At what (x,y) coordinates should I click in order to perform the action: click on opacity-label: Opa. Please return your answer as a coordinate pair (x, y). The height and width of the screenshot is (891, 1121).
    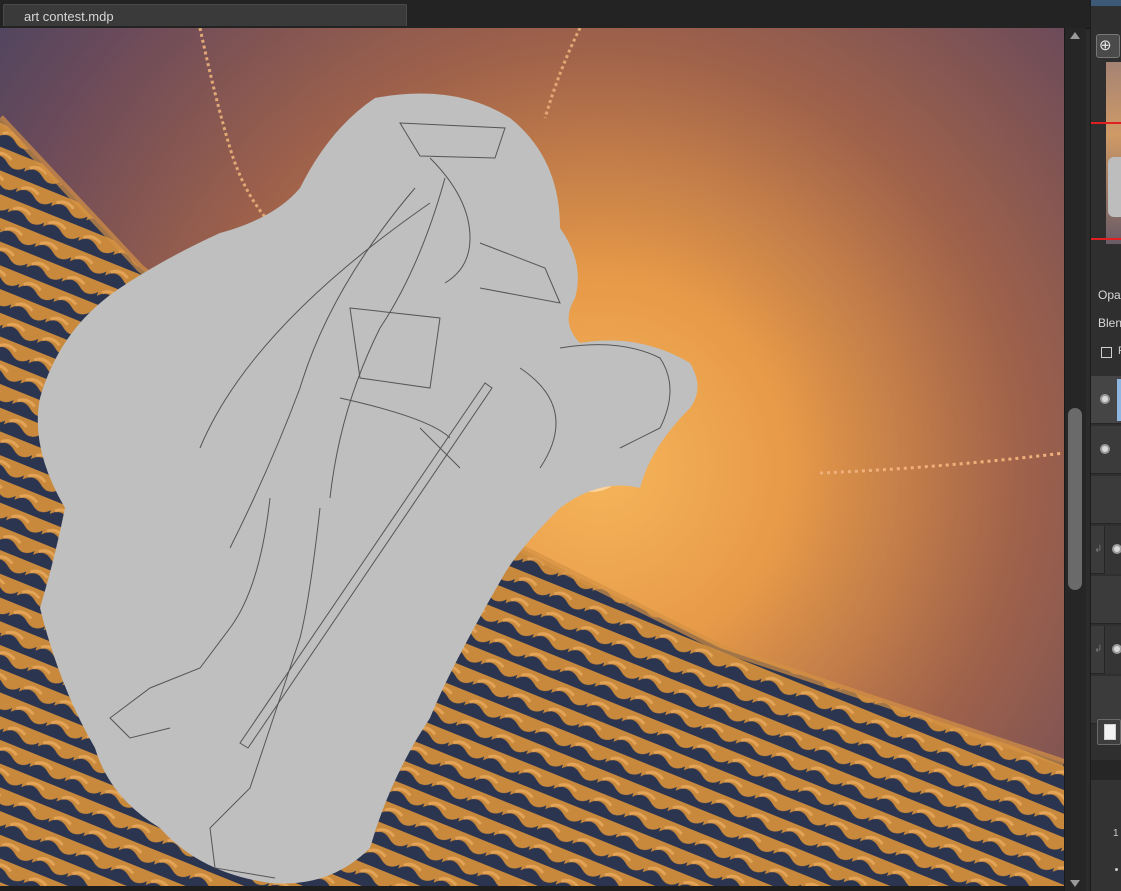
    Looking at the image, I should click on (1109, 295).